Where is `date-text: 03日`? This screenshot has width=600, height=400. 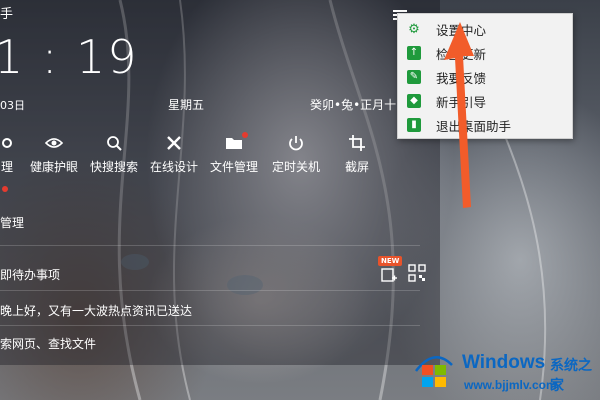 date-text: 03日 is located at coordinates (12, 105).